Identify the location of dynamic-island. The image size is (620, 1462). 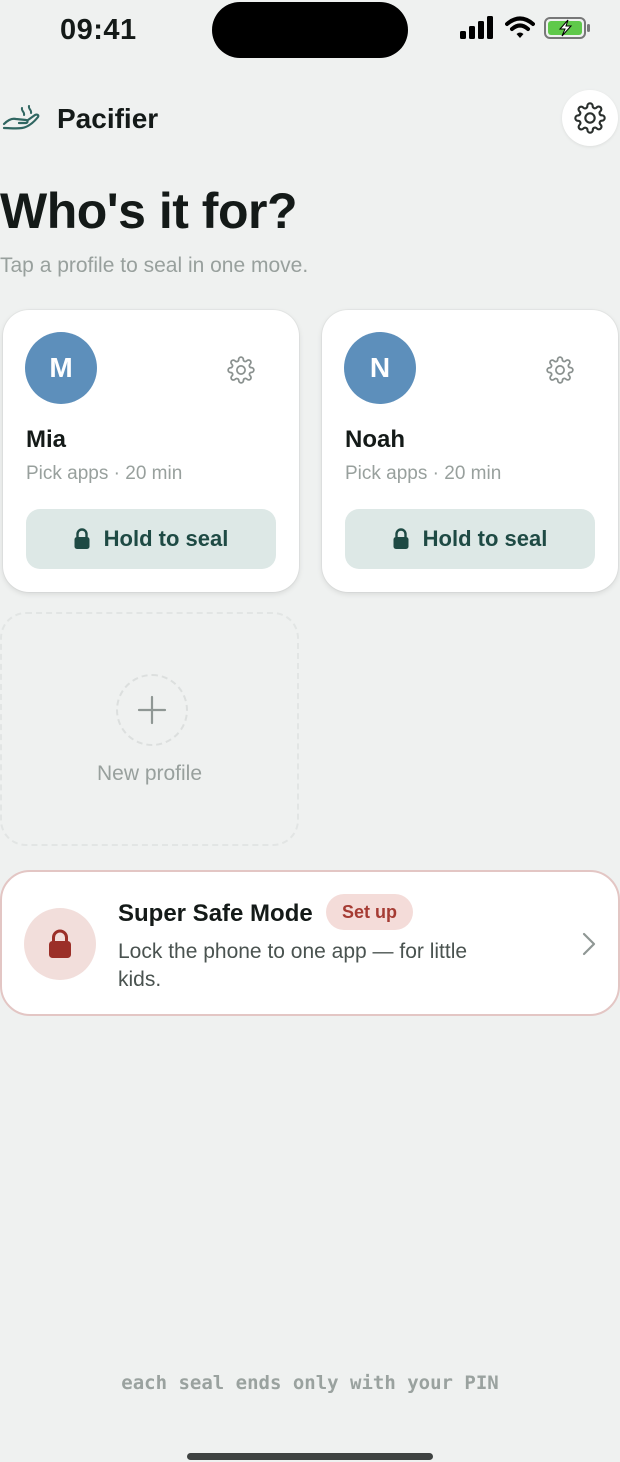
(310, 30).